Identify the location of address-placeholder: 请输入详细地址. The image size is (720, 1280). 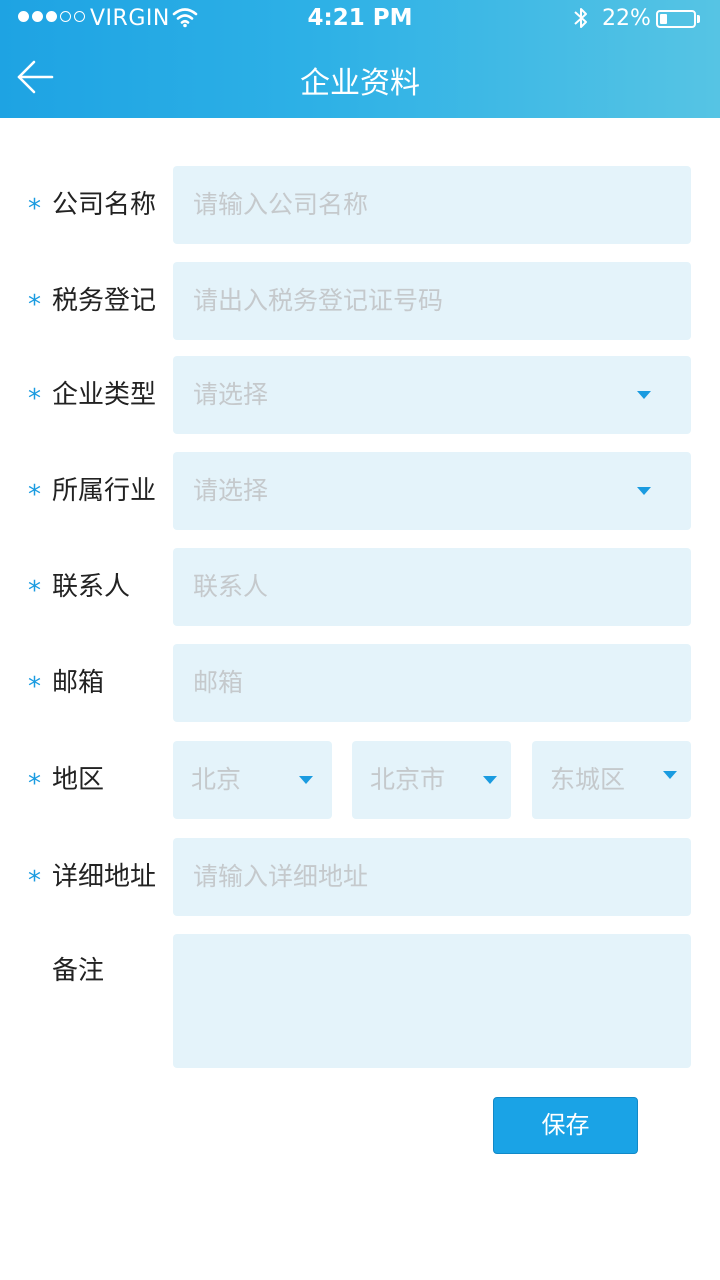
(281, 876).